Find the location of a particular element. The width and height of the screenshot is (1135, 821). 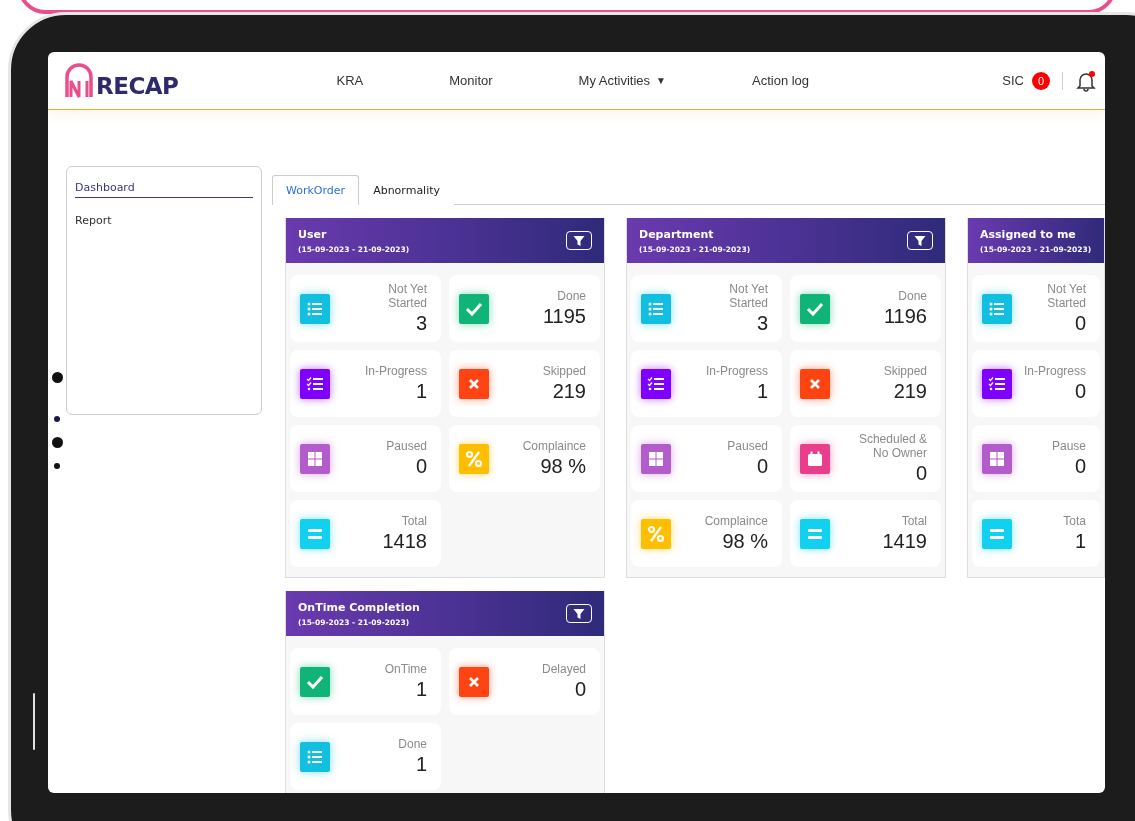

card-title: Department is located at coordinates (677, 234).